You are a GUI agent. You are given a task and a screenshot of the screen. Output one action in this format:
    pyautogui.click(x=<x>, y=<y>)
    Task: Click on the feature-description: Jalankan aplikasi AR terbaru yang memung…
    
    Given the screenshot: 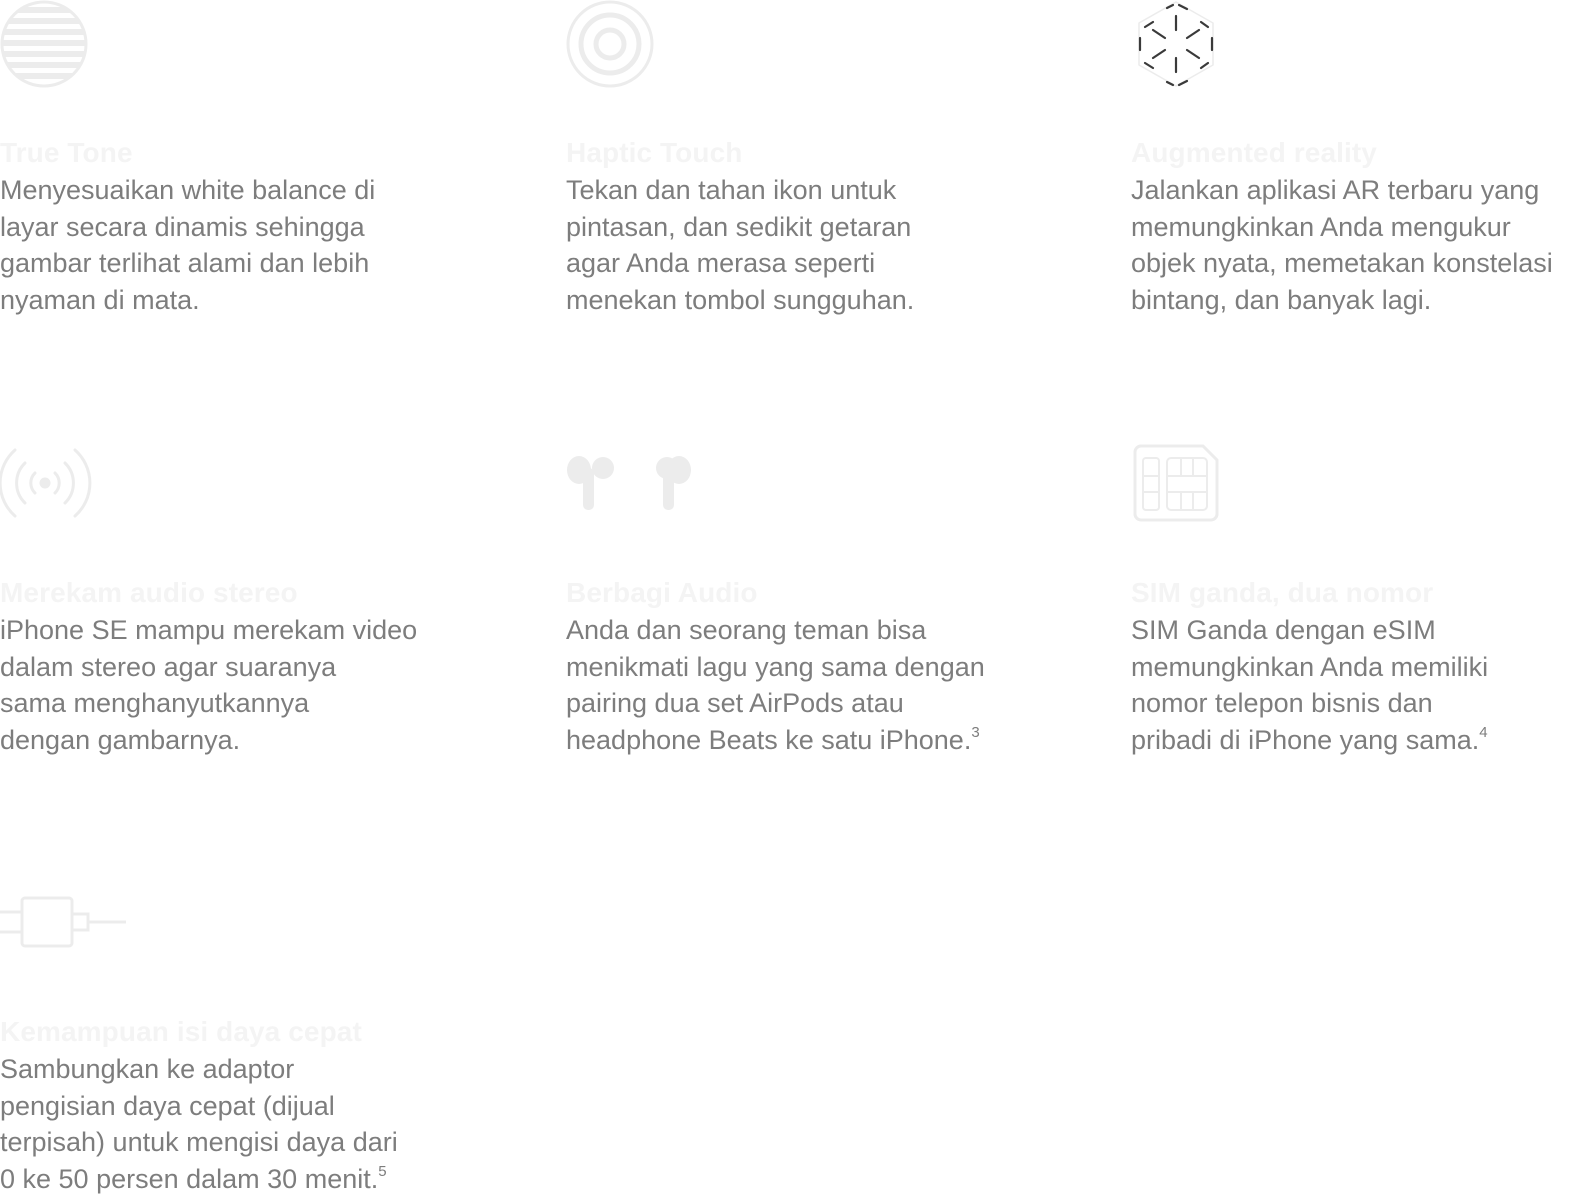 What is the action you would take?
    pyautogui.click(x=1342, y=245)
    